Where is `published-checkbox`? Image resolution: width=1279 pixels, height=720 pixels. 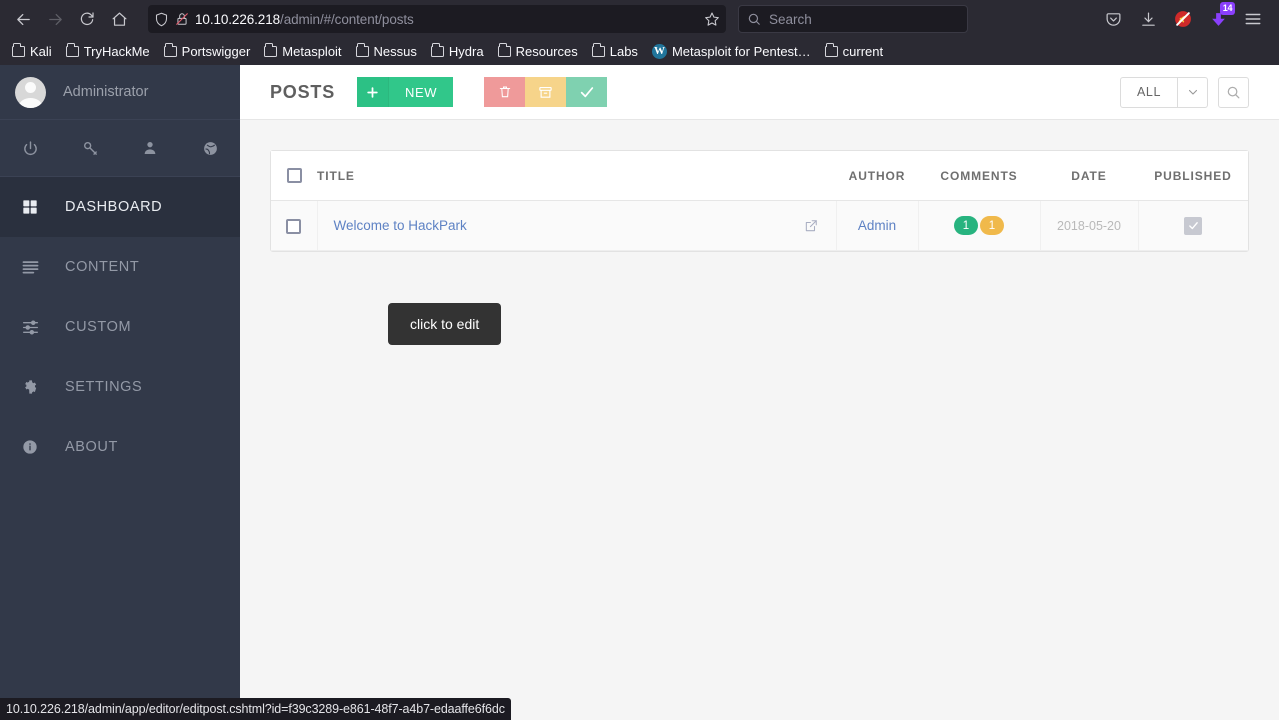 published-checkbox is located at coordinates (1193, 225).